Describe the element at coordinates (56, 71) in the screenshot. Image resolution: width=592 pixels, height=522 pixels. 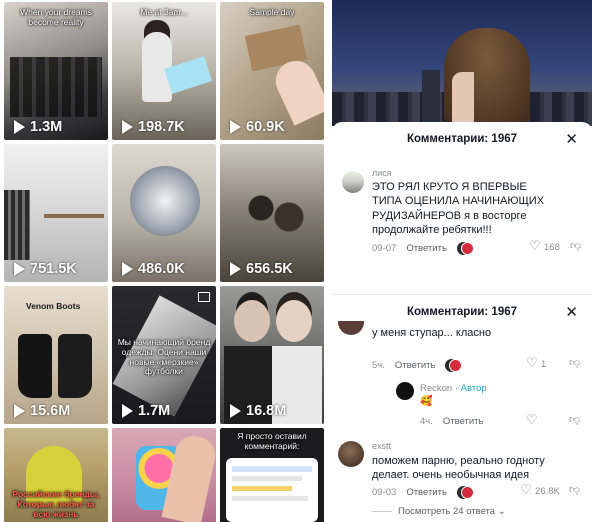
I see `video-tile: When your dreams become reality 1.3M` at that location.